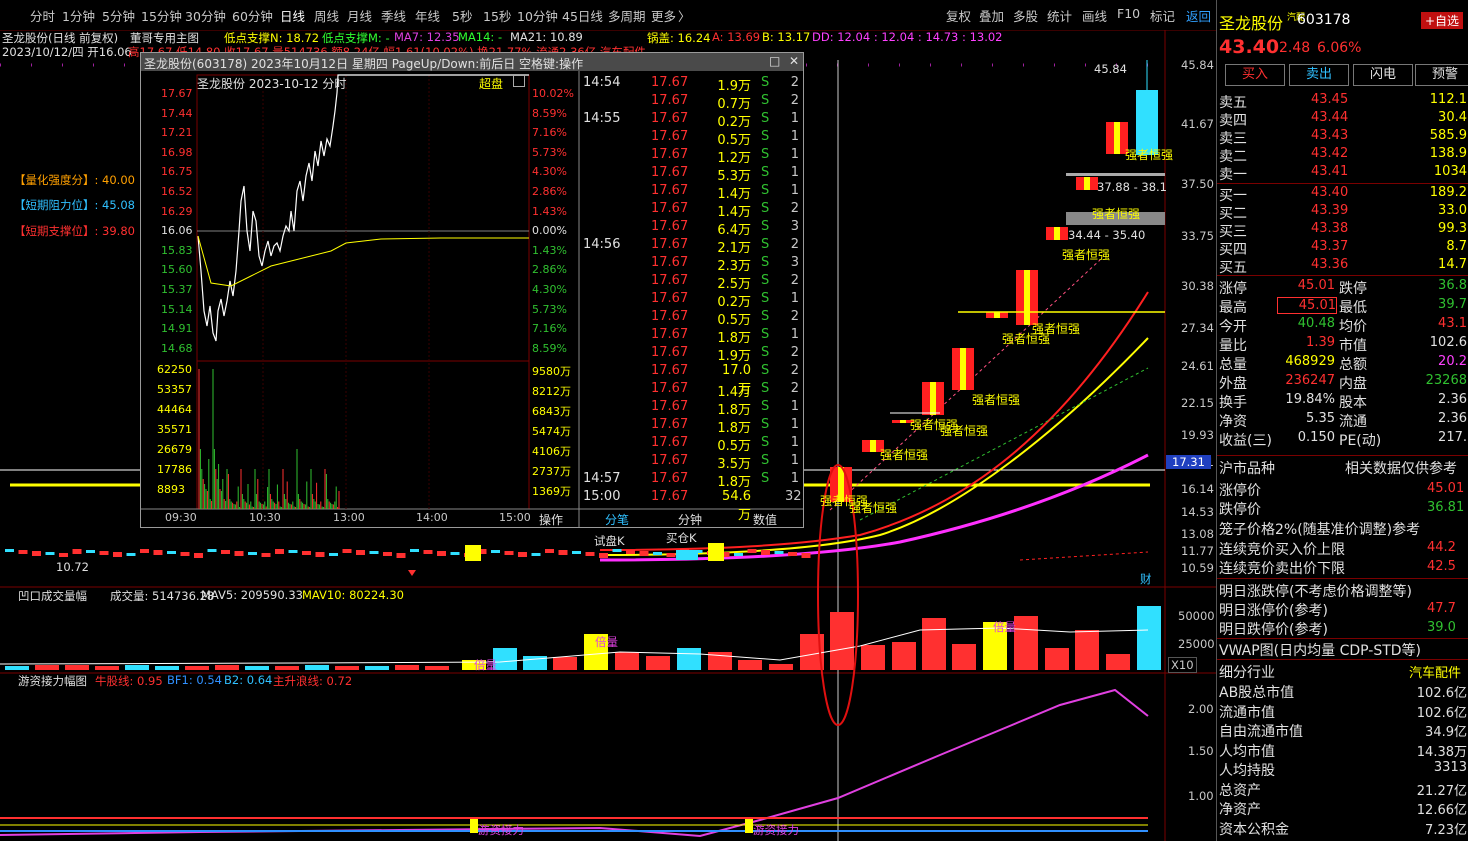 The height and width of the screenshot is (841, 1468). I want to click on period-11: 5秒, so click(462, 15).